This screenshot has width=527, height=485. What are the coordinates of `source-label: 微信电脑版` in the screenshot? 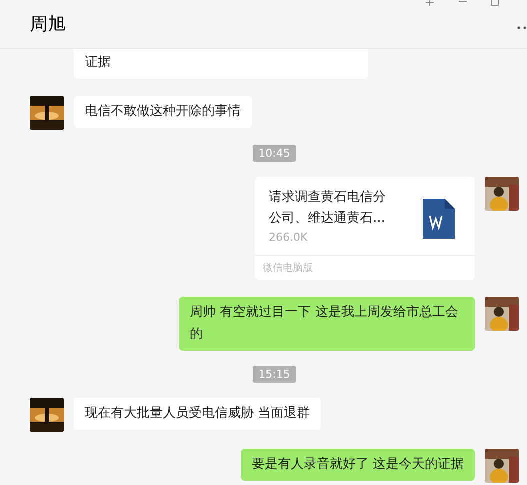 It's located at (365, 267).